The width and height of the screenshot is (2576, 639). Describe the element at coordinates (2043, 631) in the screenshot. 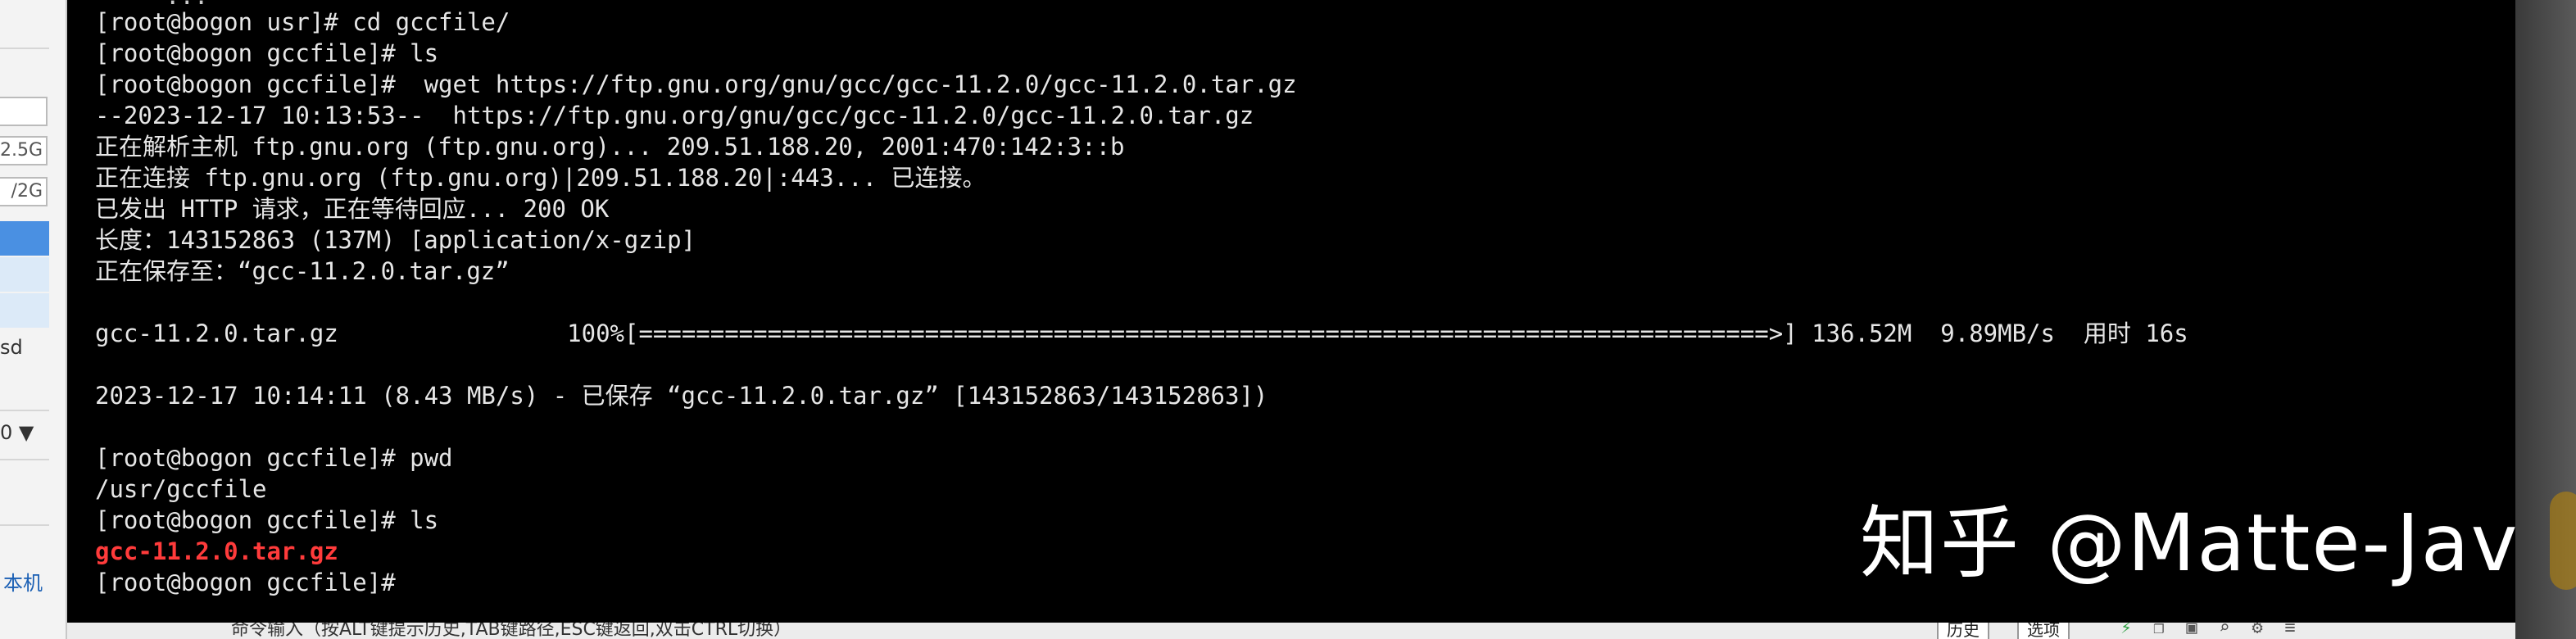

I see `options-button: 选项` at that location.